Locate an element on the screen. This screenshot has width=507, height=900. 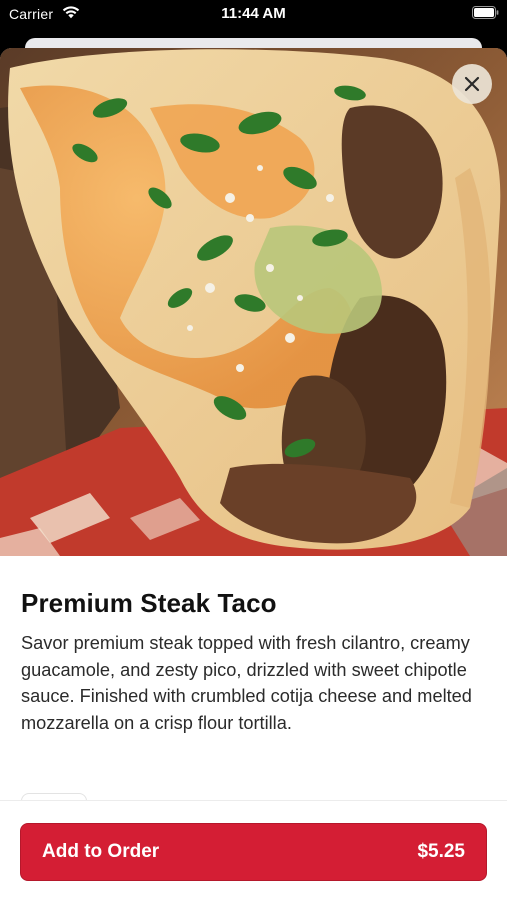
status-bar: Carrier 11:44 AM is located at coordinates (253, 16).